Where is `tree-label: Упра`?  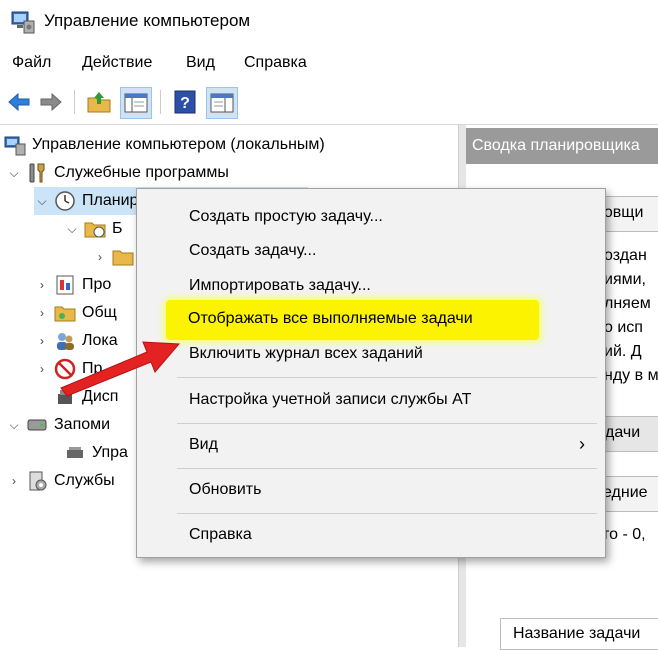 tree-label: Упра is located at coordinates (110, 452).